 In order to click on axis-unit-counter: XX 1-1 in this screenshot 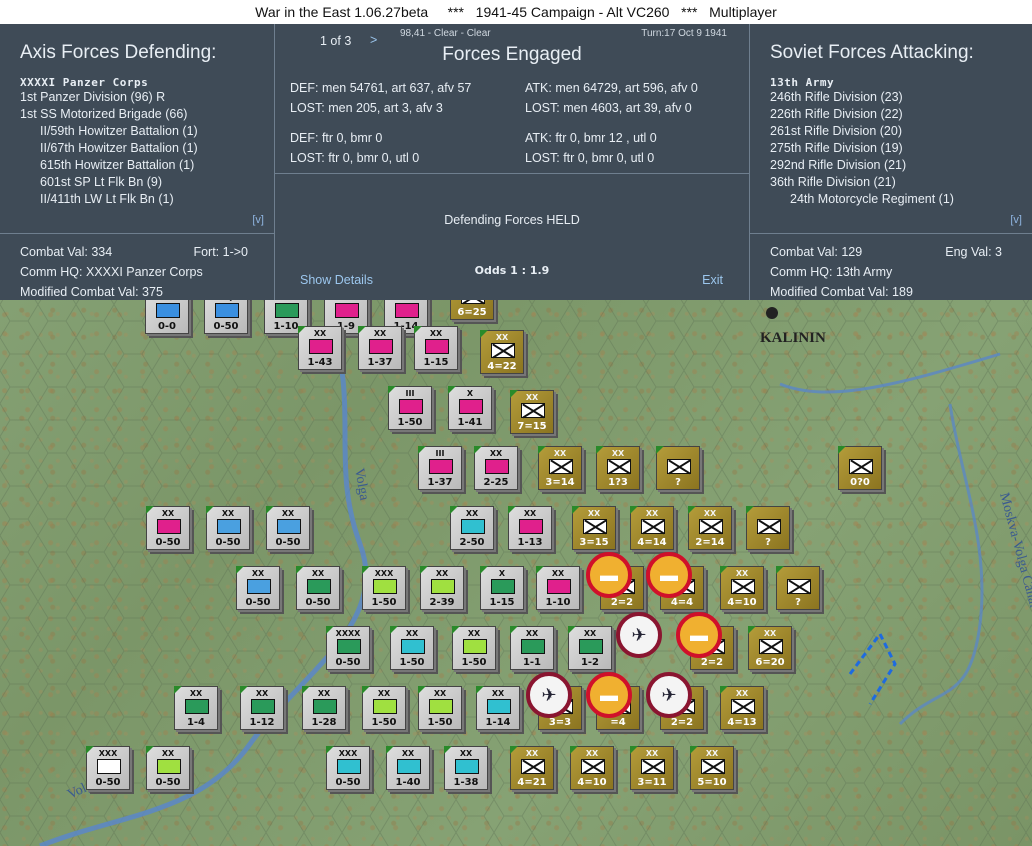, I will do `click(532, 648)`.